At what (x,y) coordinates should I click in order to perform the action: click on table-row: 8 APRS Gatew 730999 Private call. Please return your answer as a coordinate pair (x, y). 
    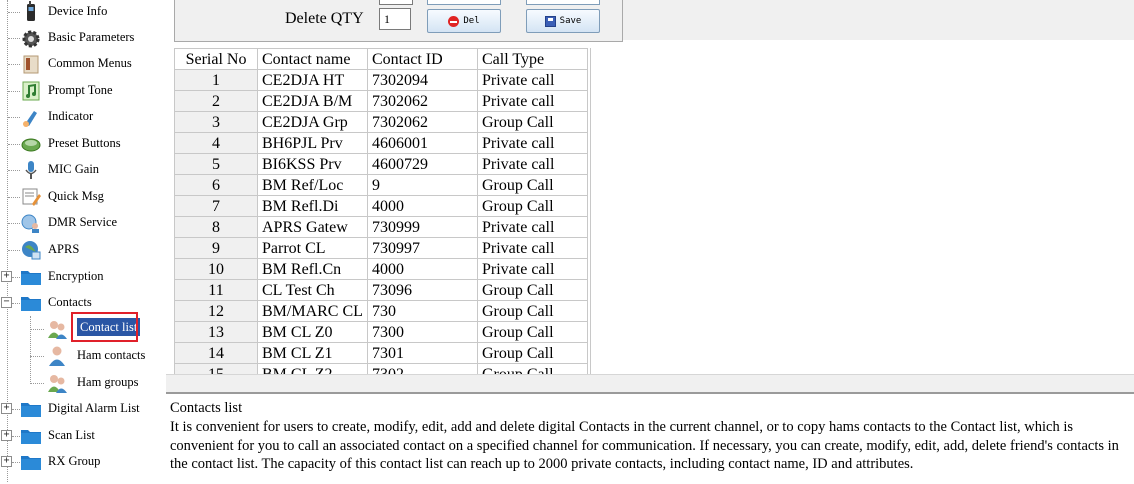
    Looking at the image, I should click on (381, 227).